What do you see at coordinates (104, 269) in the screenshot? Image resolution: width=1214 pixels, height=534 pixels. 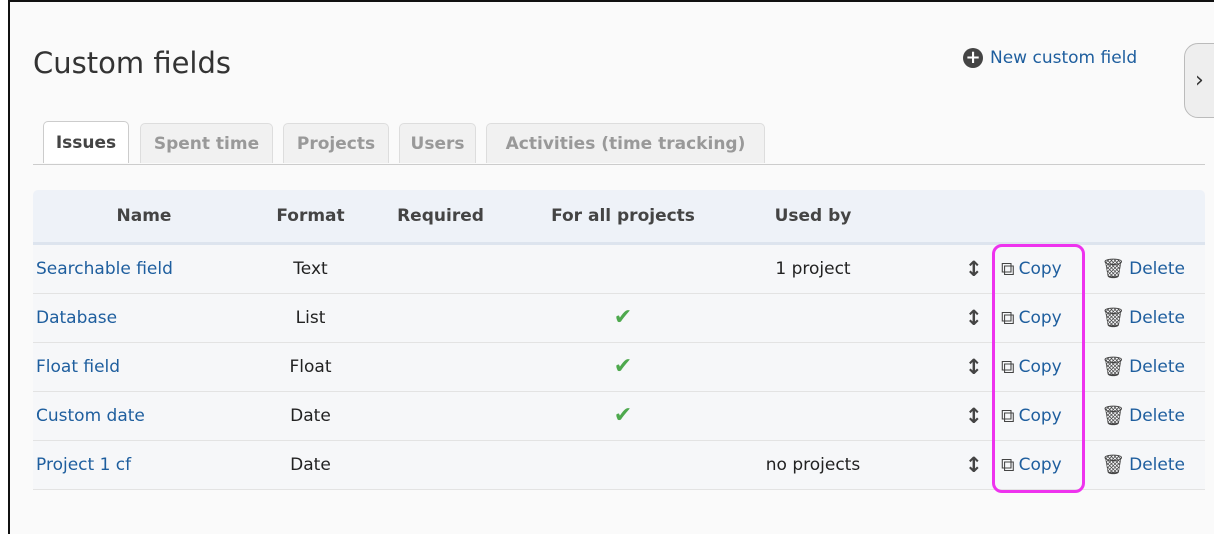 I see `field-name-link: Searchable field` at bounding box center [104, 269].